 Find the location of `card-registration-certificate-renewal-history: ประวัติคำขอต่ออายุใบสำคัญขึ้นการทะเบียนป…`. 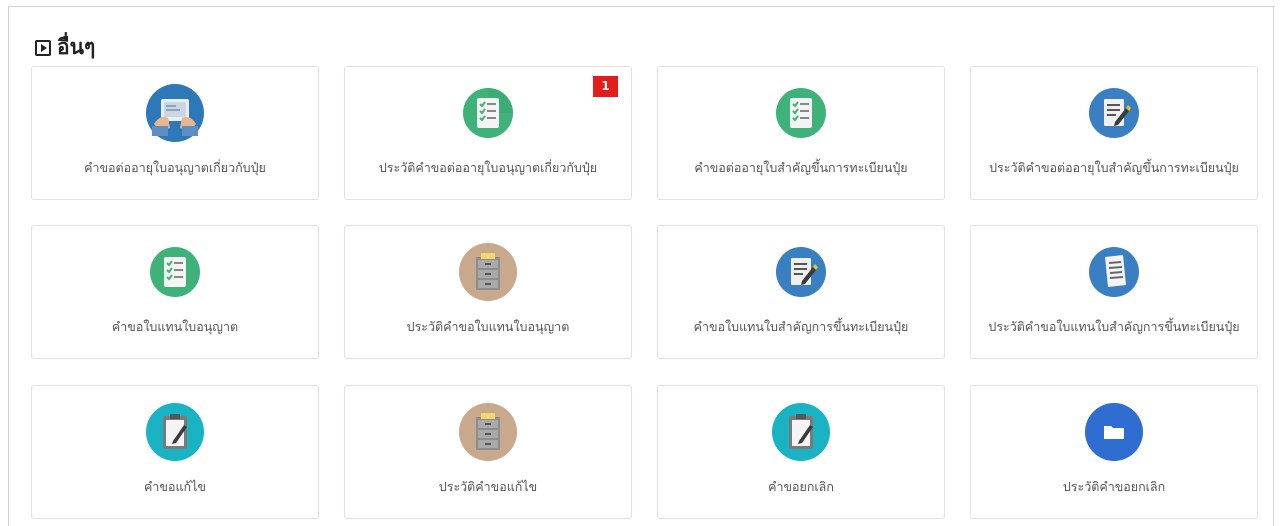

card-registration-certificate-renewal-history: ประวัติคำขอต่ออายุใบสำคัญขึ้นการทะเบียนป… is located at coordinates (1114, 133).